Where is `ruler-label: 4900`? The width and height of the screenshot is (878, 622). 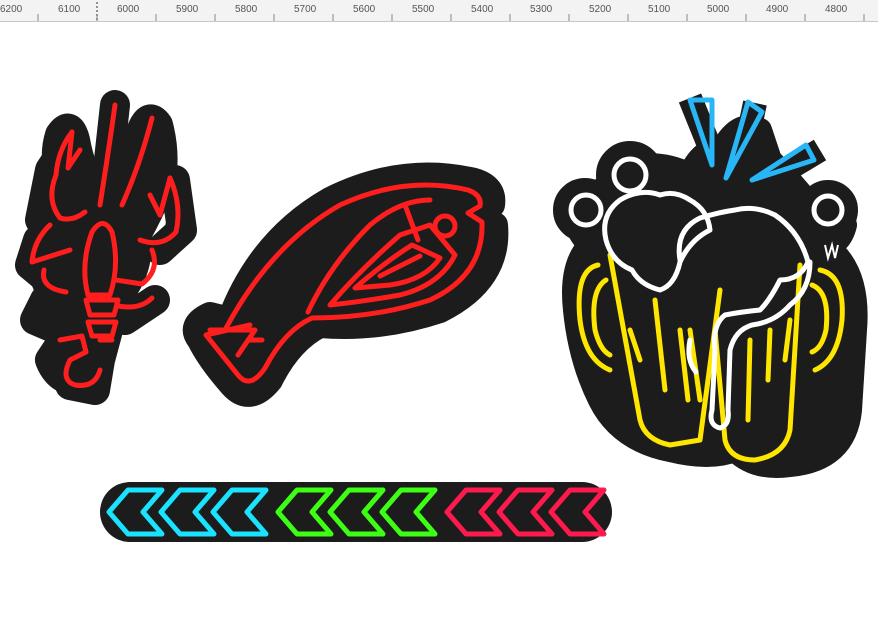 ruler-label: 4900 is located at coordinates (777, 9).